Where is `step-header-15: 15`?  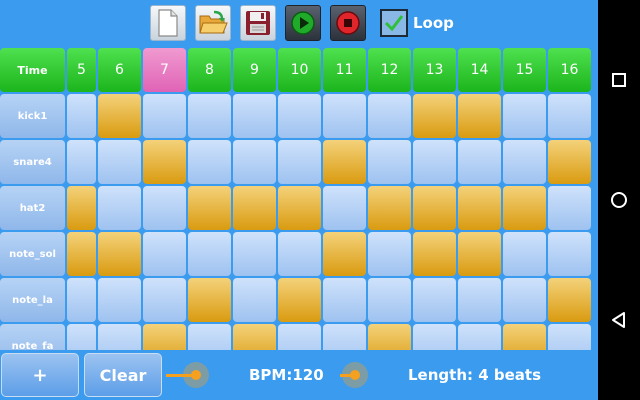 step-header-15: 15 is located at coordinates (524, 70).